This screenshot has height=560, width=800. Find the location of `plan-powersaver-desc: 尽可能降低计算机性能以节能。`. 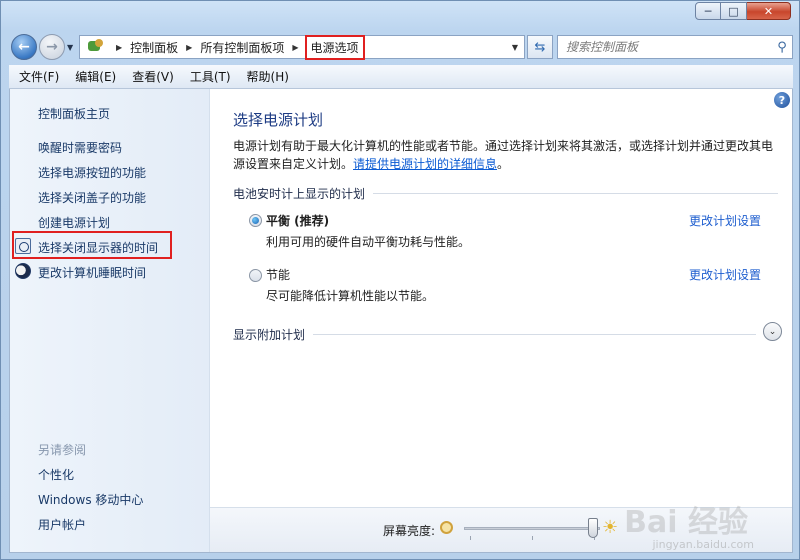

plan-powersaver-desc: 尽可能降低计算机性能以节能。 is located at coordinates (350, 296).